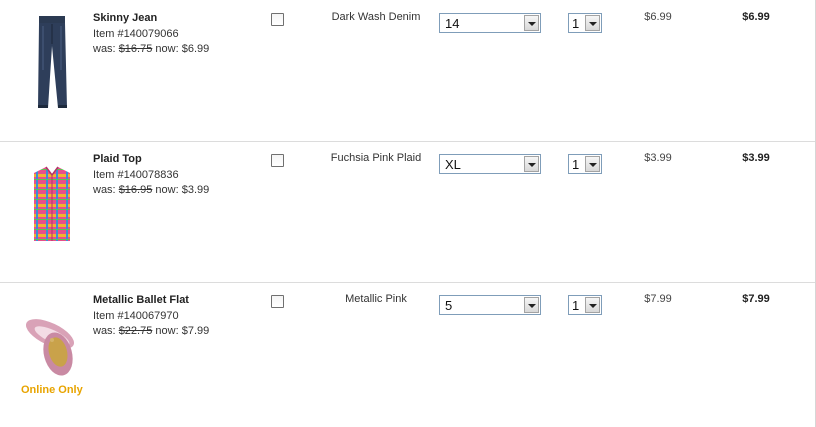 The width and height of the screenshot is (816, 427). I want to click on product-name: Plaid Top, so click(151, 160).